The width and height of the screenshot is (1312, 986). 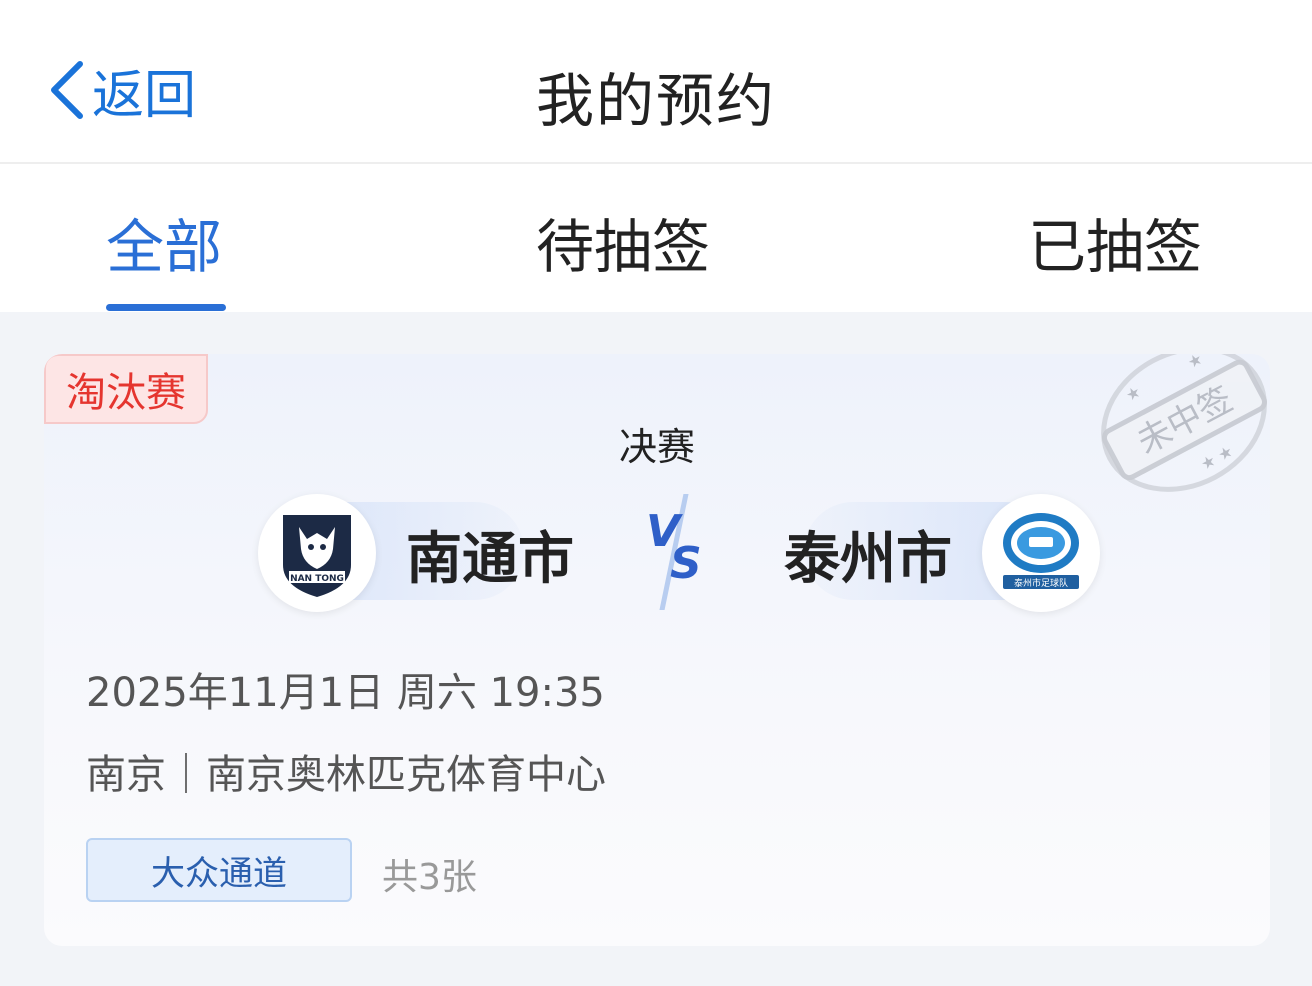 I want to click on page-title: 我的预约, so click(x=655, y=101).